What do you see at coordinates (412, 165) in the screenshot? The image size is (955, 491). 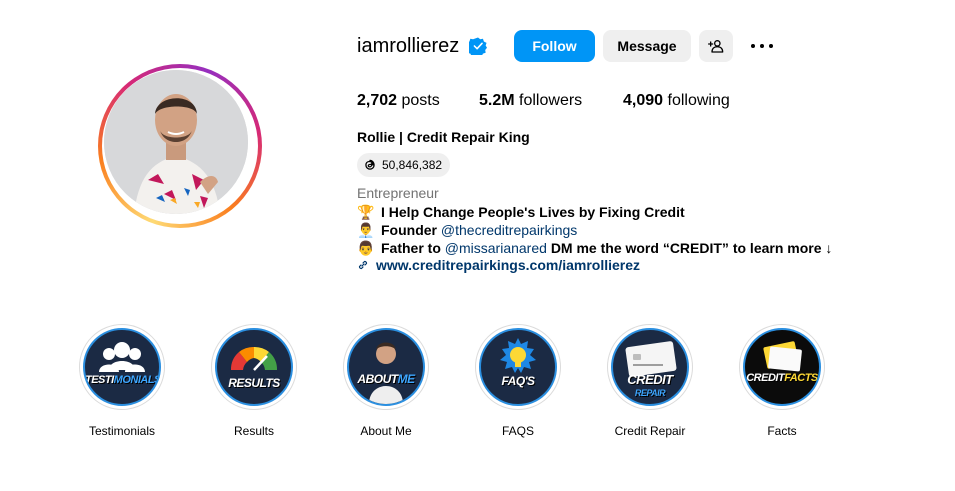 I see `threads-count: 50,846,382` at bounding box center [412, 165].